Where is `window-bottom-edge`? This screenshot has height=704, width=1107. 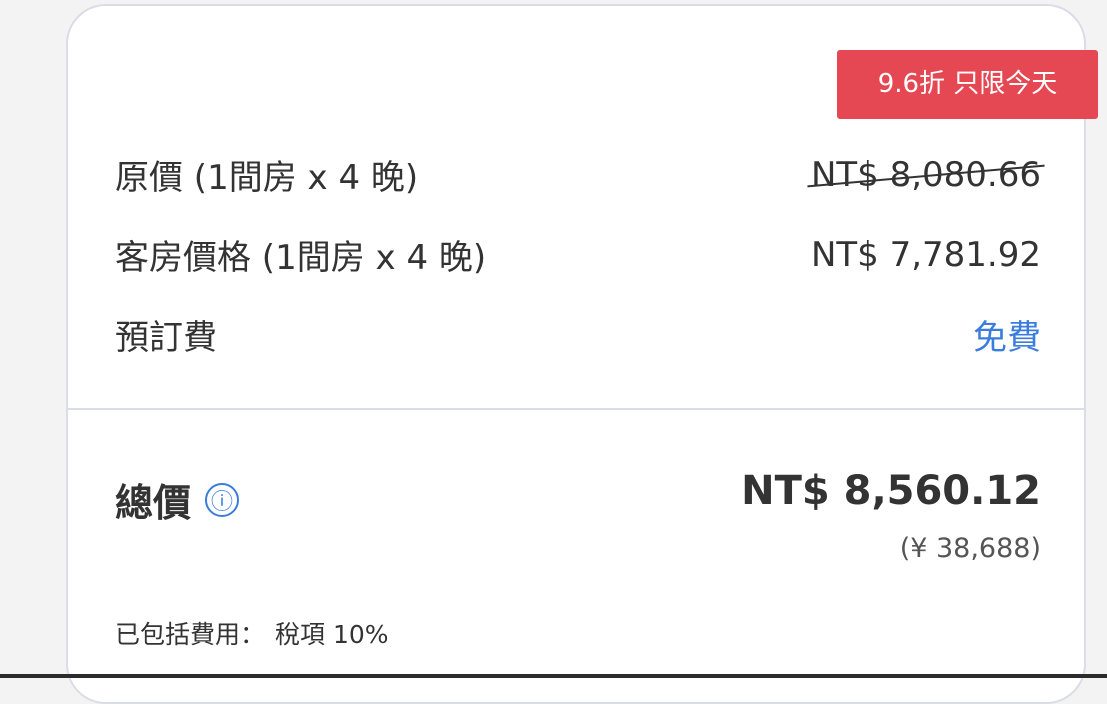
window-bottom-edge is located at coordinates (553, 676).